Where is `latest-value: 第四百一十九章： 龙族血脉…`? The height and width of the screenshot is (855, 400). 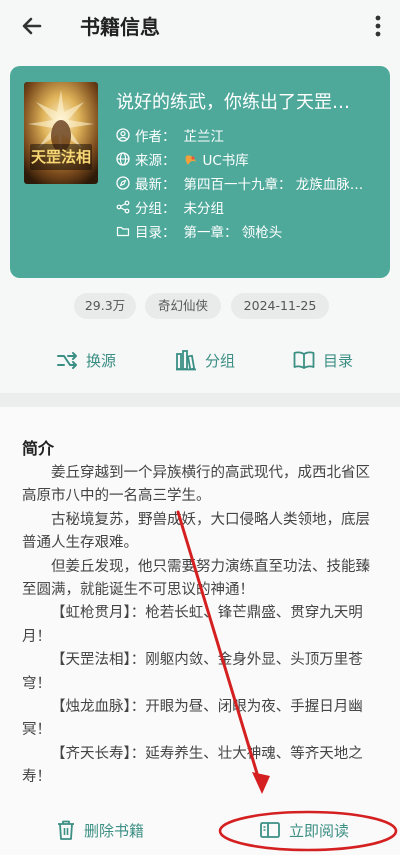 latest-value: 第四百一十九章： 龙族血脉… is located at coordinates (273, 185).